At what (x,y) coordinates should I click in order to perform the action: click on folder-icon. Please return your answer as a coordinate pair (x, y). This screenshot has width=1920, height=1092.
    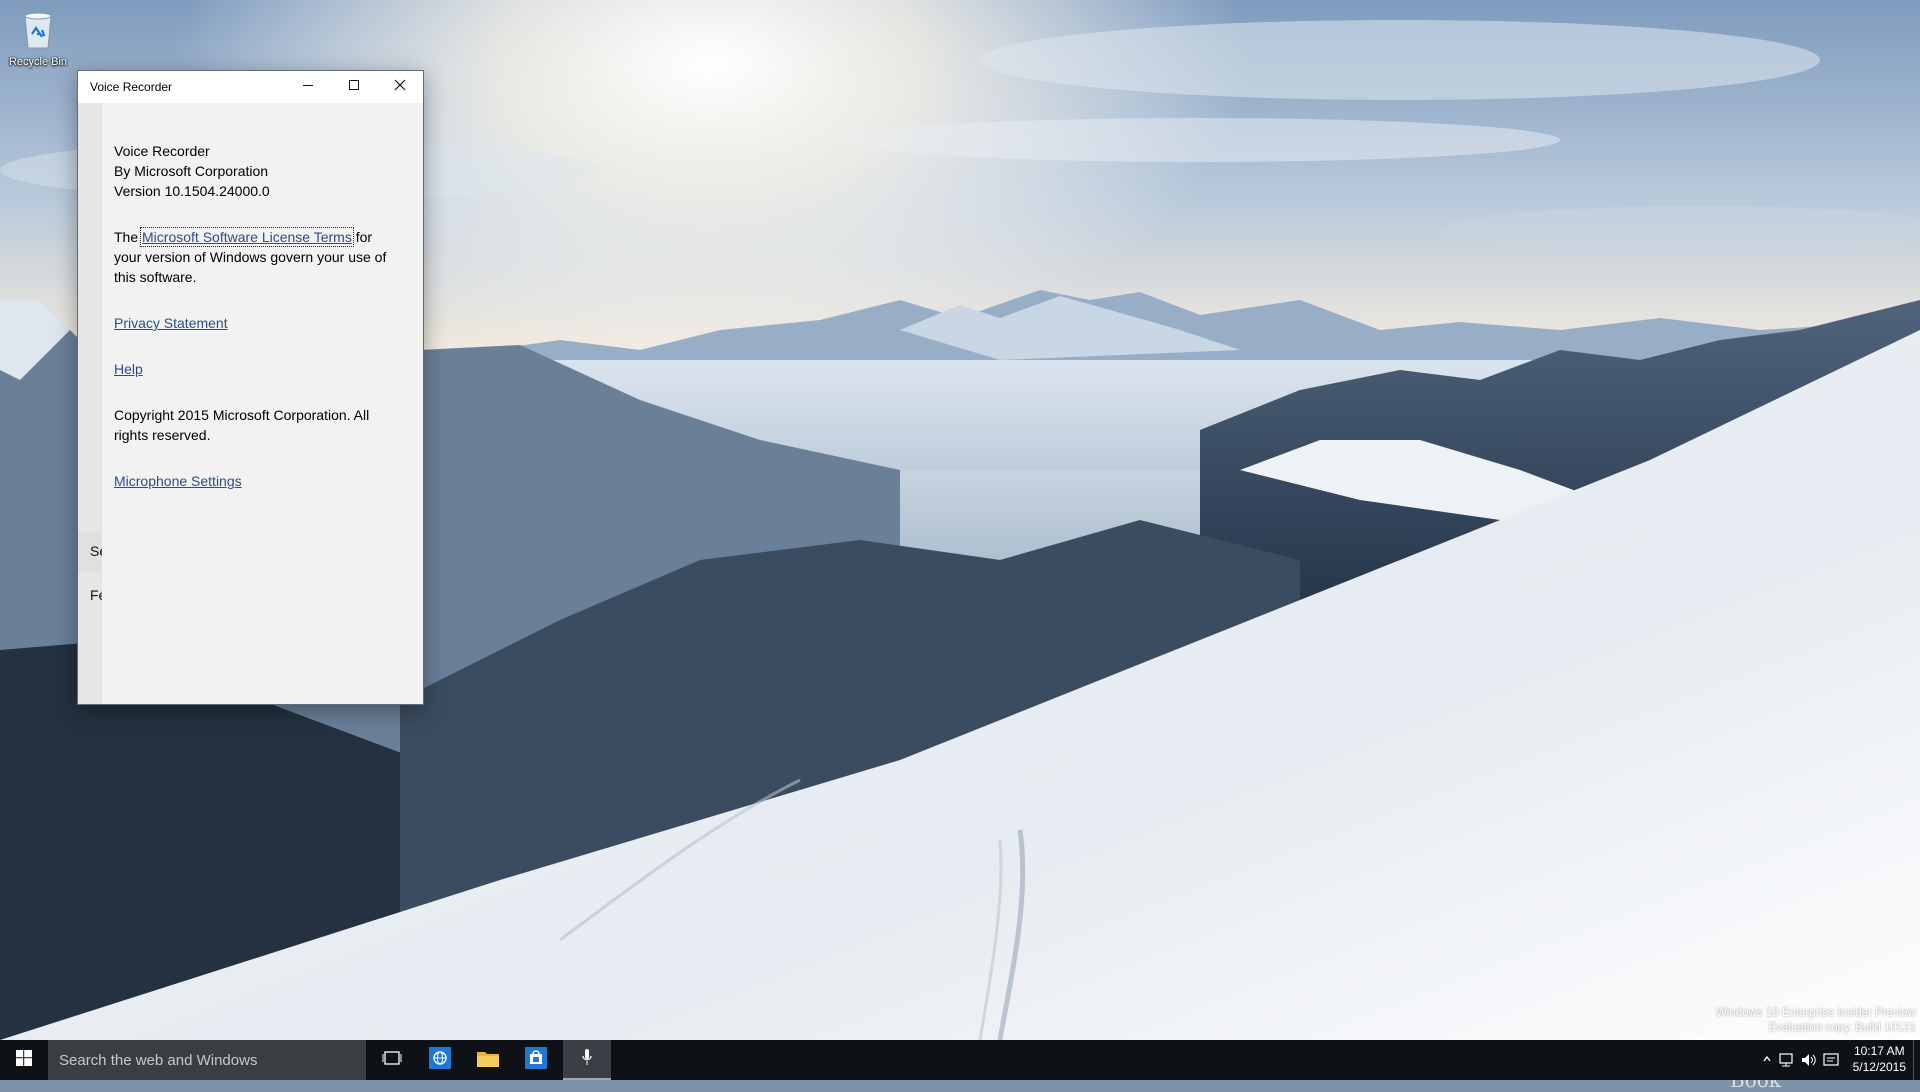
    Looking at the image, I should click on (488, 1060).